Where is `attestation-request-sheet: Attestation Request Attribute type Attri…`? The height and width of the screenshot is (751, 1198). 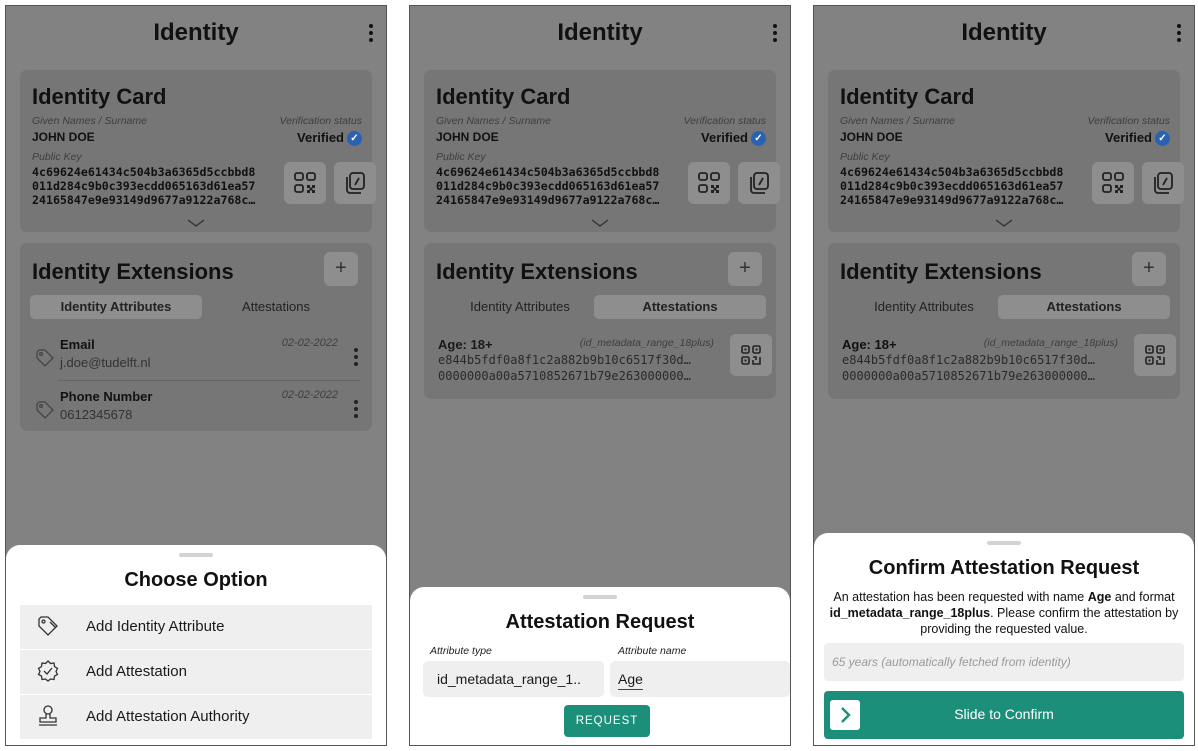
attestation-request-sheet: Attestation Request Attribute type Attri… is located at coordinates (600, 666).